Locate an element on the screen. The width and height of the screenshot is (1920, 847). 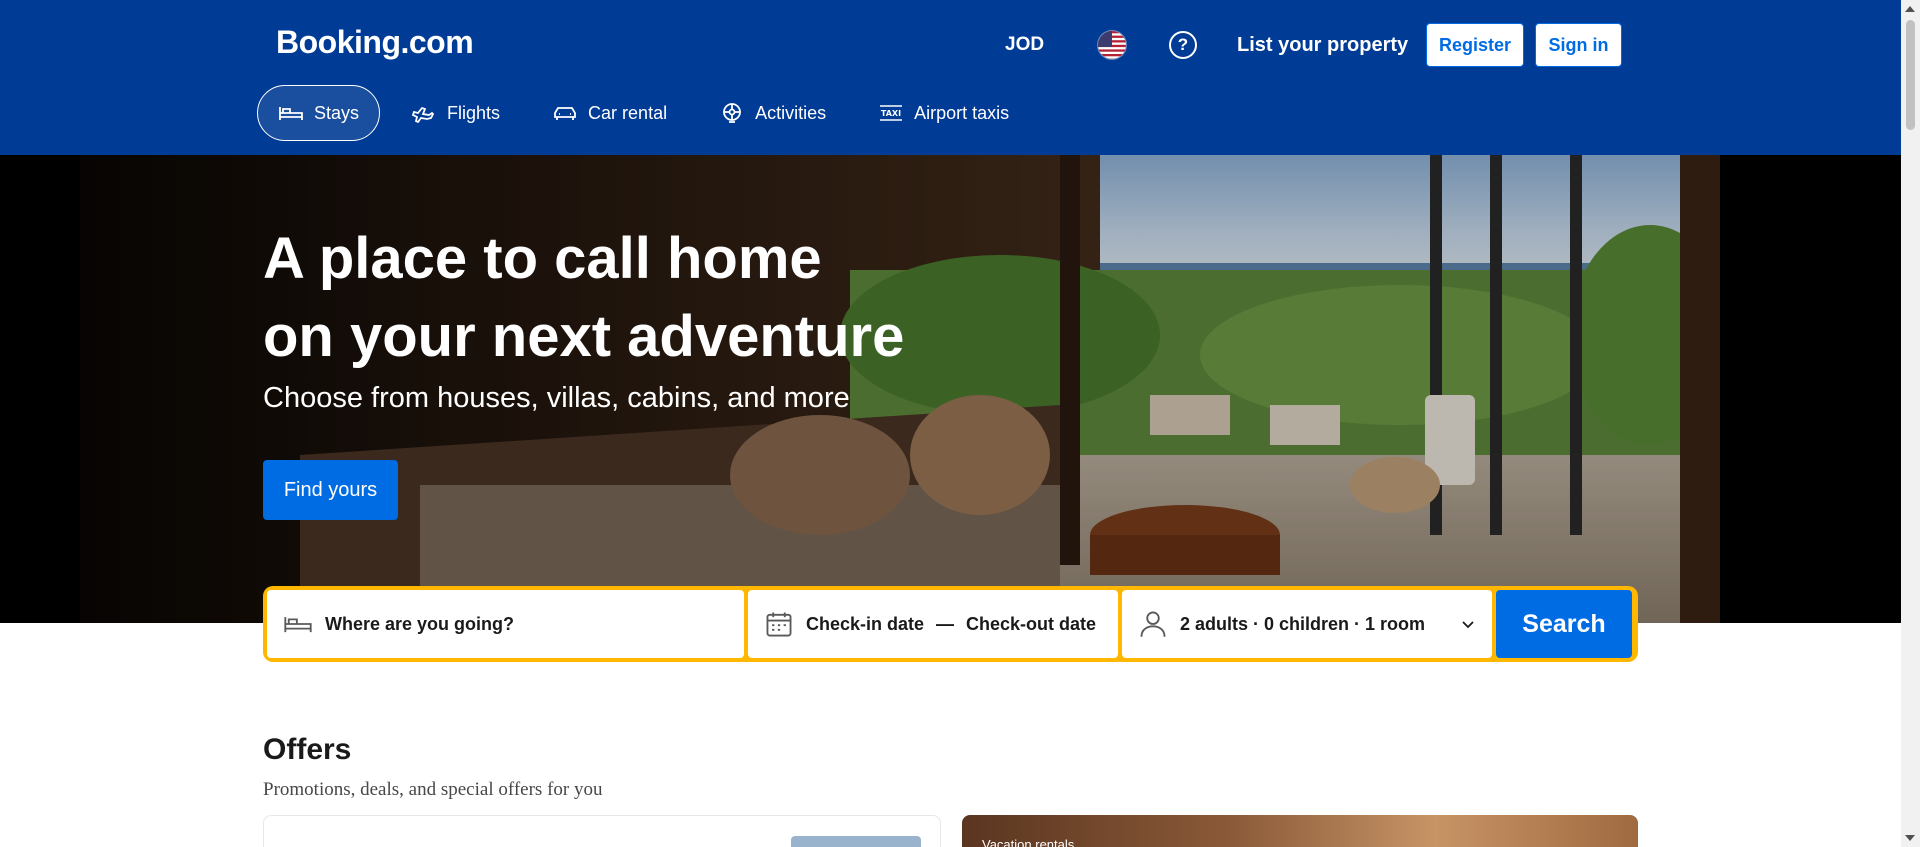
page-scrollbar is located at coordinates (1910, 423).